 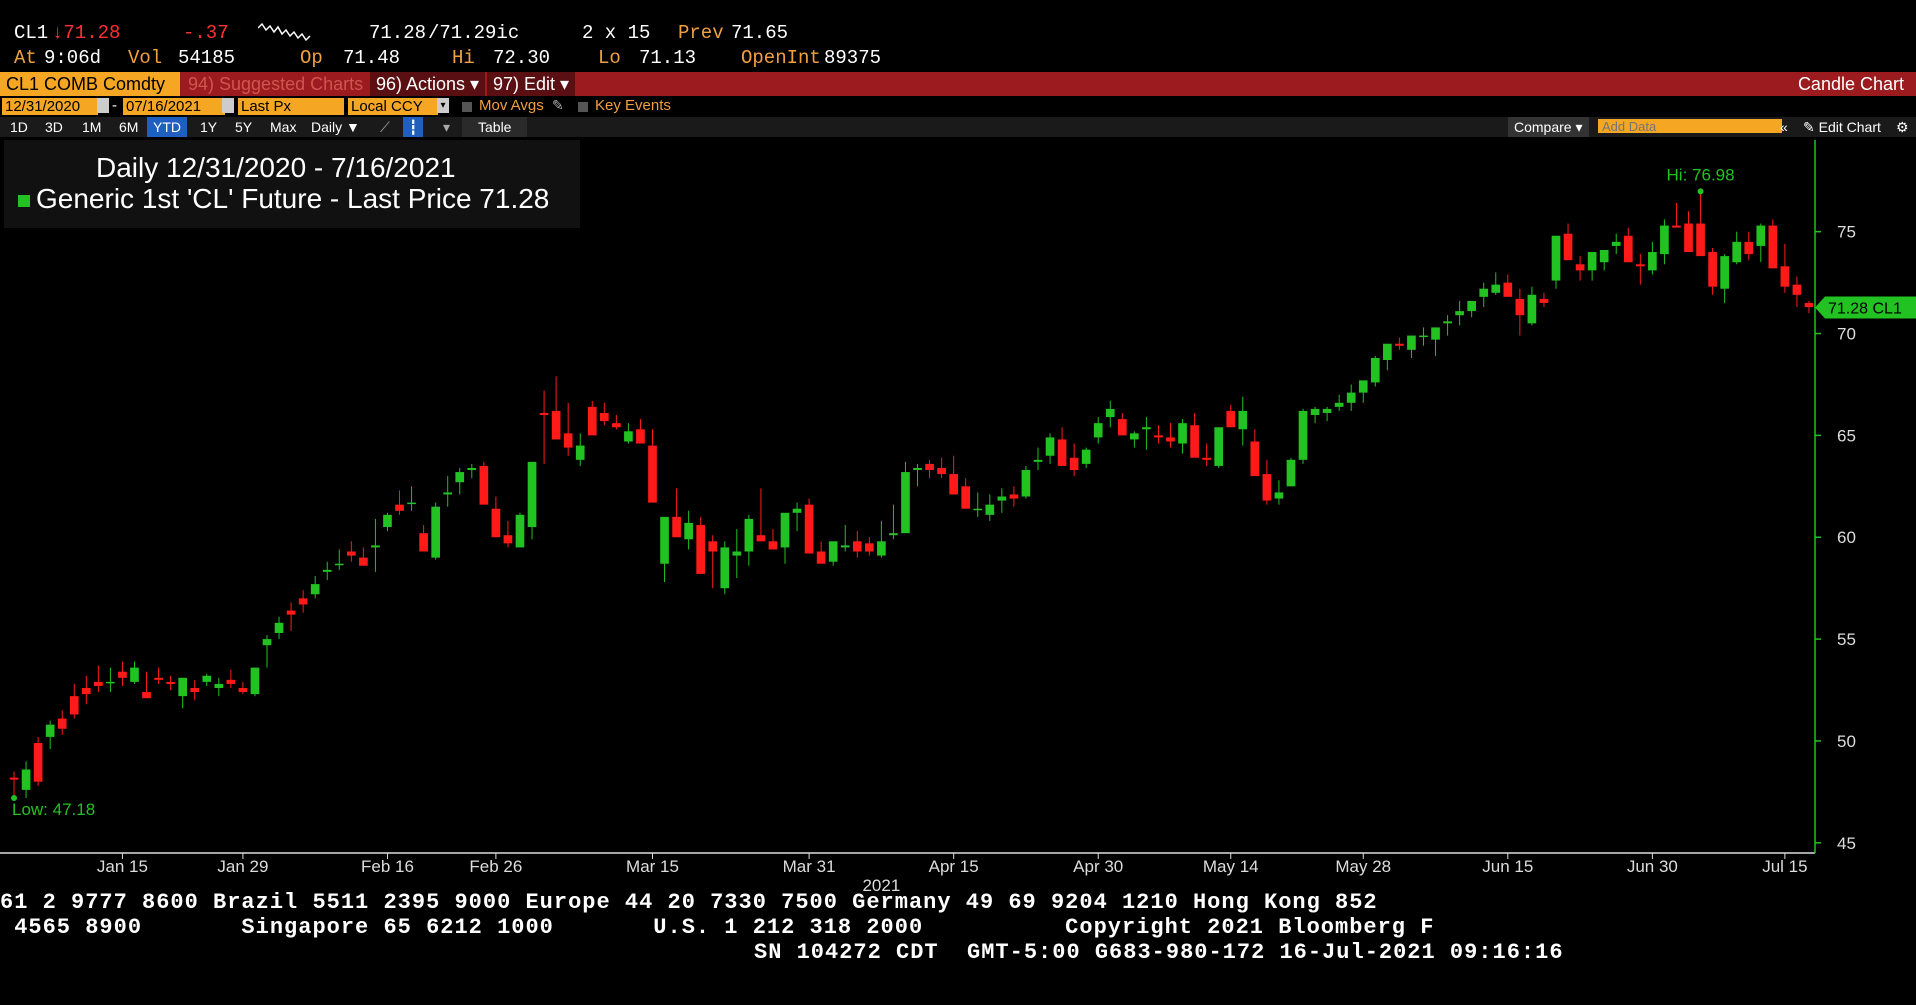 I want to click on x-tick-label: Jul 15, so click(x=1784, y=866).